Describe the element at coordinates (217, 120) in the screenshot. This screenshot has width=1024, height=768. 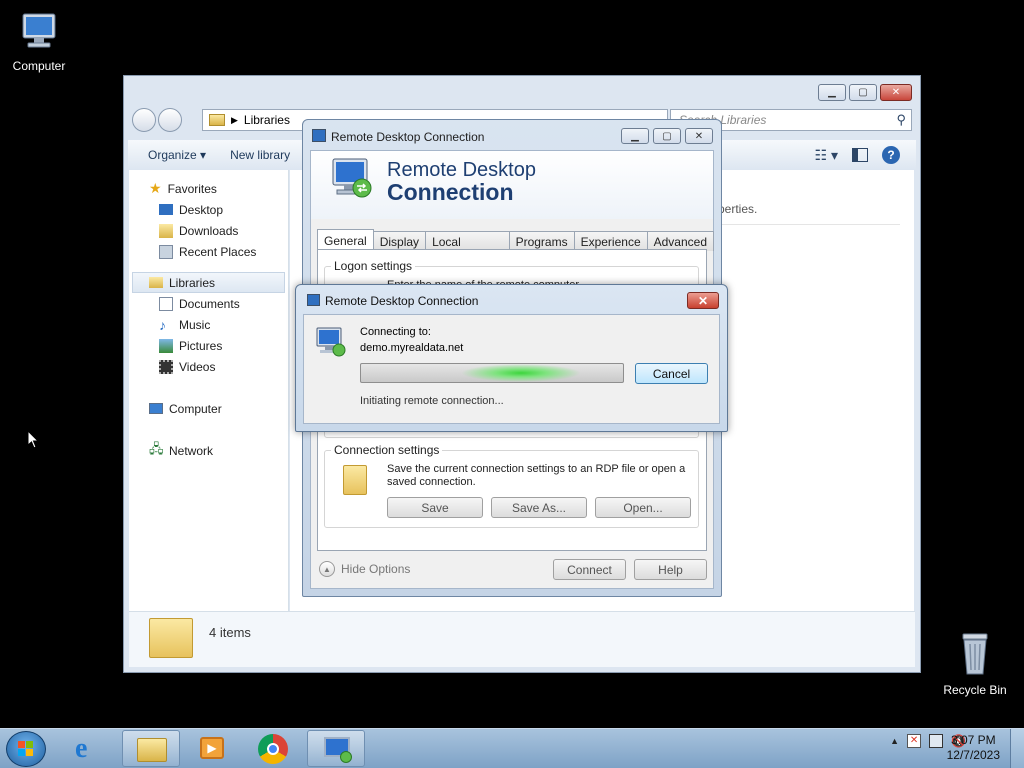
I see `libraries-folder-icon` at that location.